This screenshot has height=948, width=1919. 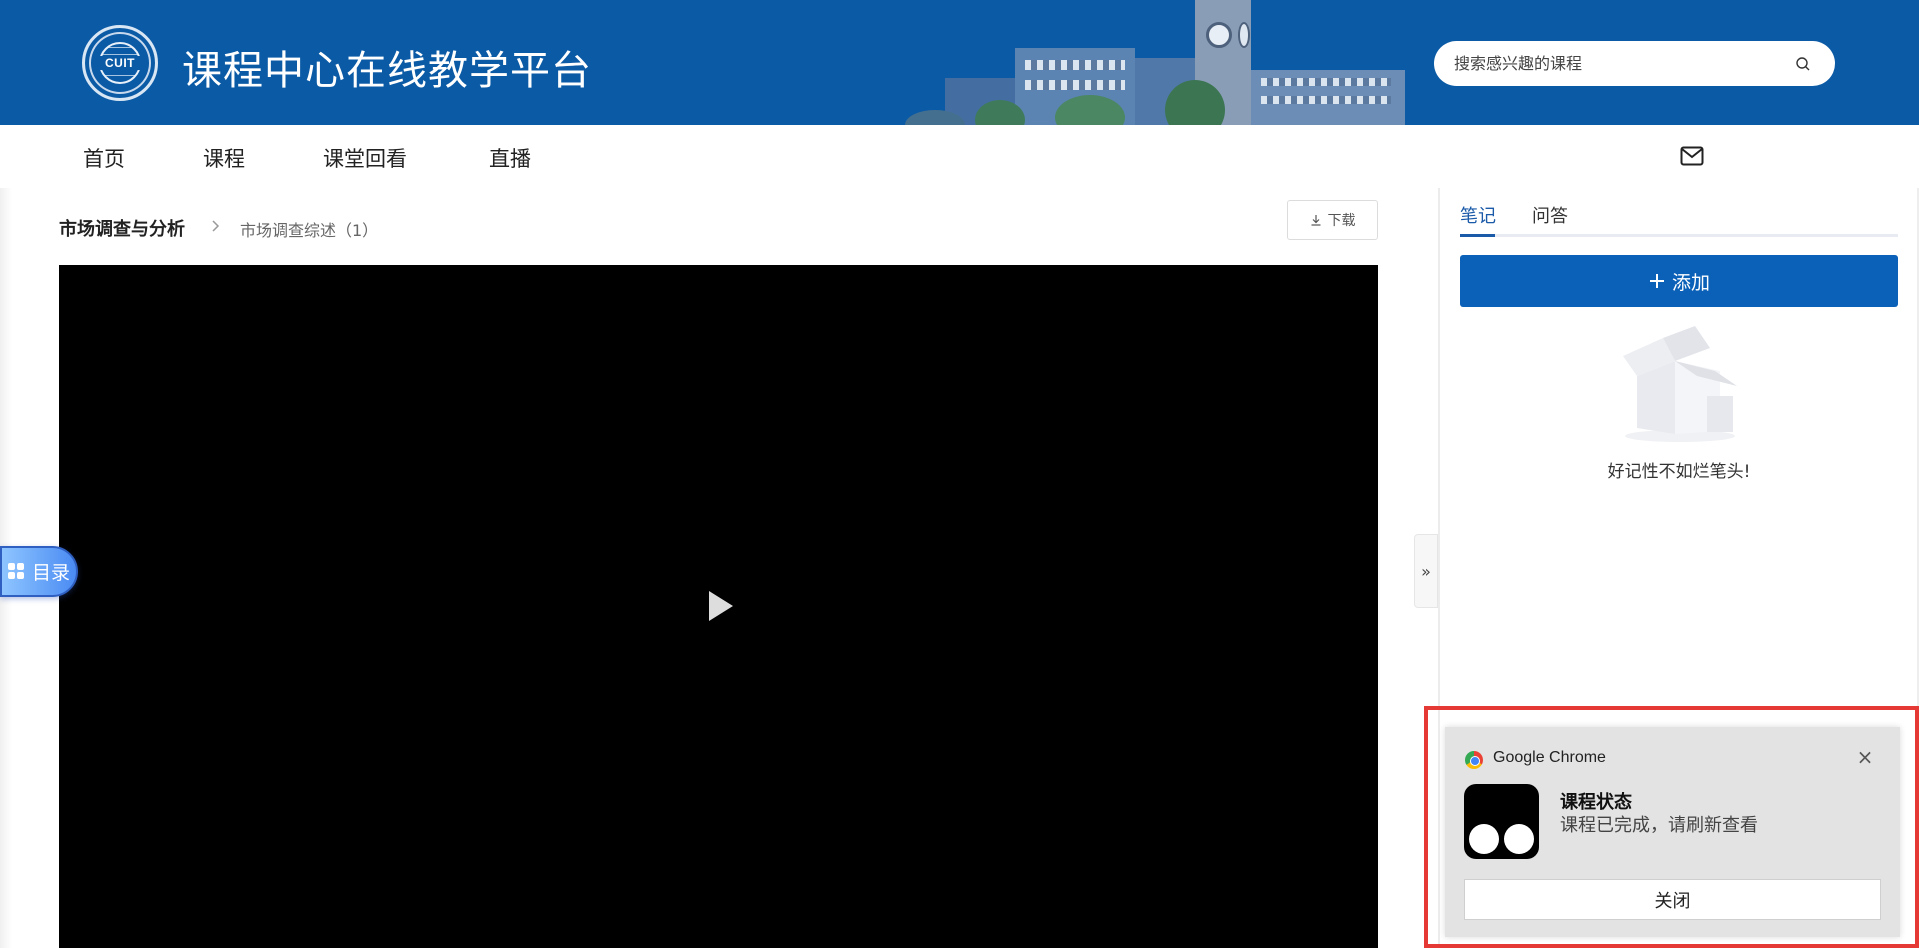 What do you see at coordinates (1478, 215) in the screenshot?
I see `tab-notes: 笔记` at bounding box center [1478, 215].